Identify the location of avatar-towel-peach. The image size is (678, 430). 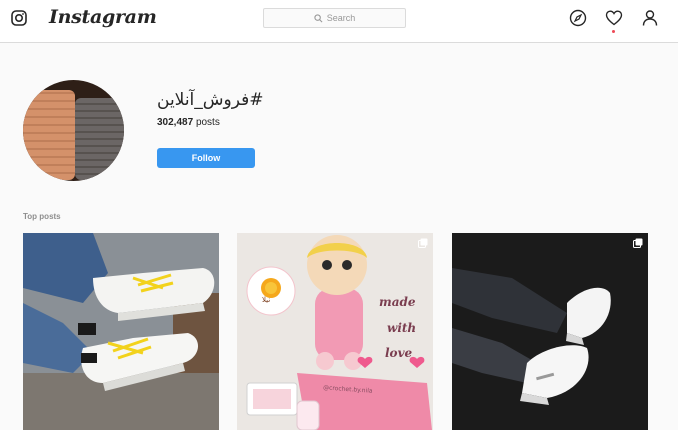
(49, 135).